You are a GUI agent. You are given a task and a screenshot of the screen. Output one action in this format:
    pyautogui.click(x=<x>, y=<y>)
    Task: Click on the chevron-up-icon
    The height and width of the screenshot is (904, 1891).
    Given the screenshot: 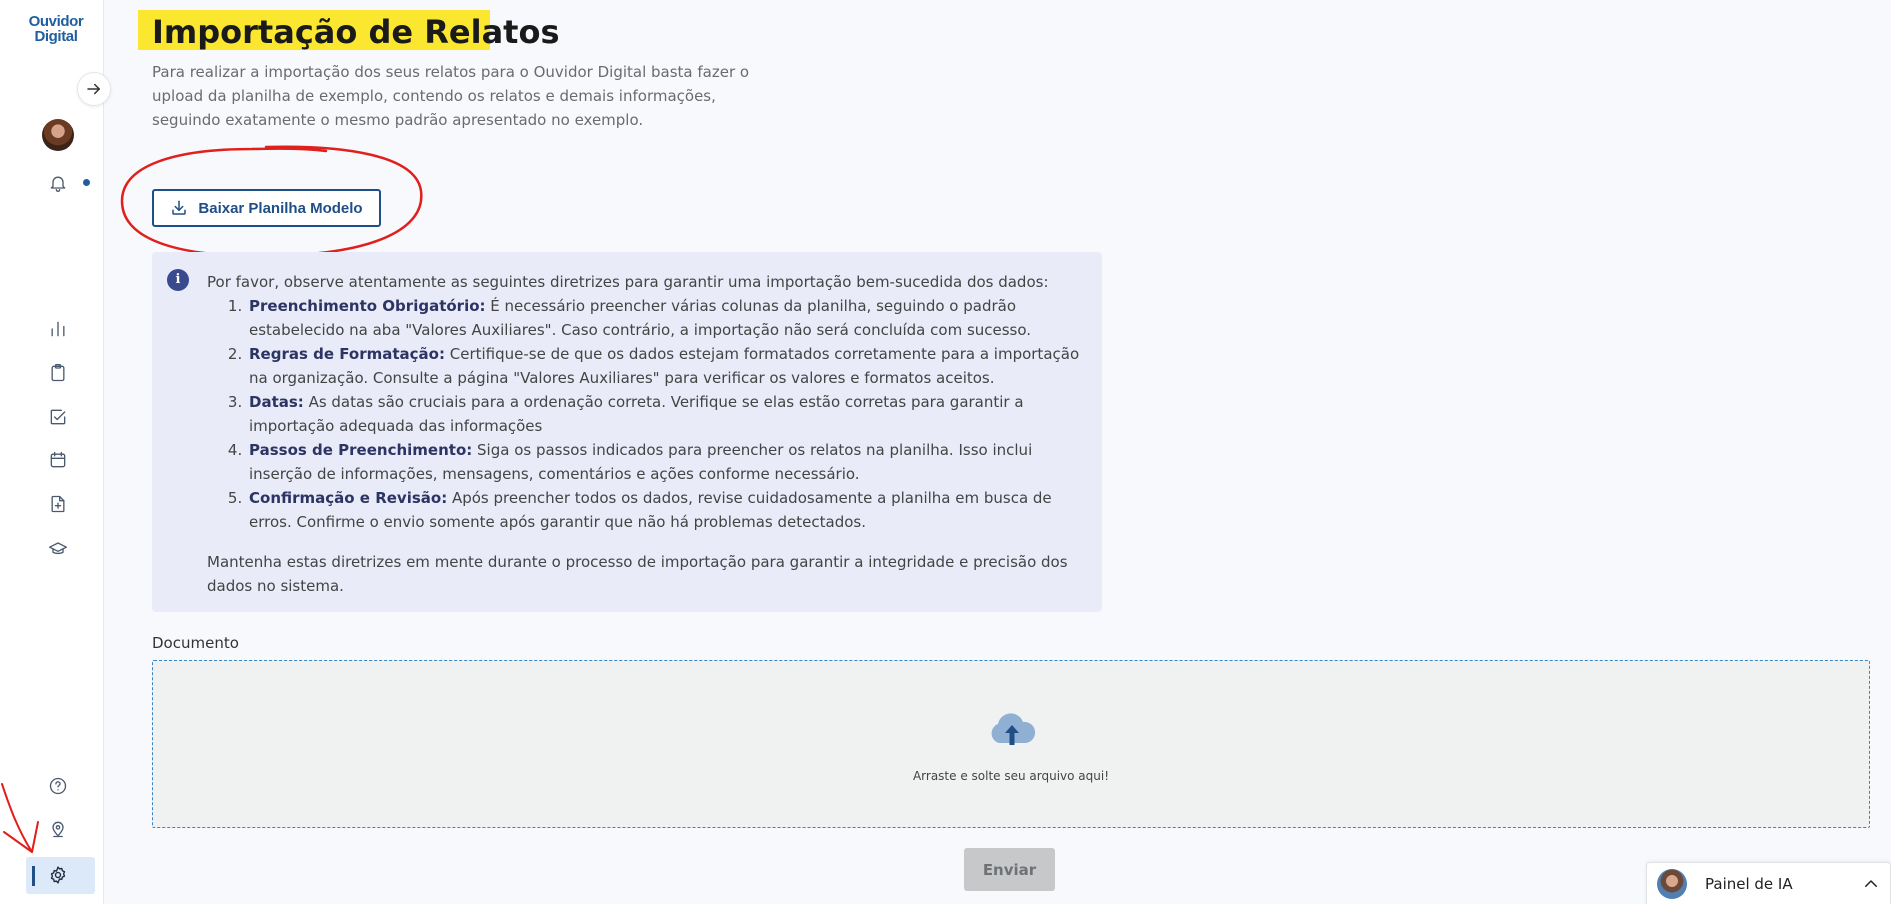 What is the action you would take?
    pyautogui.click(x=1871, y=883)
    